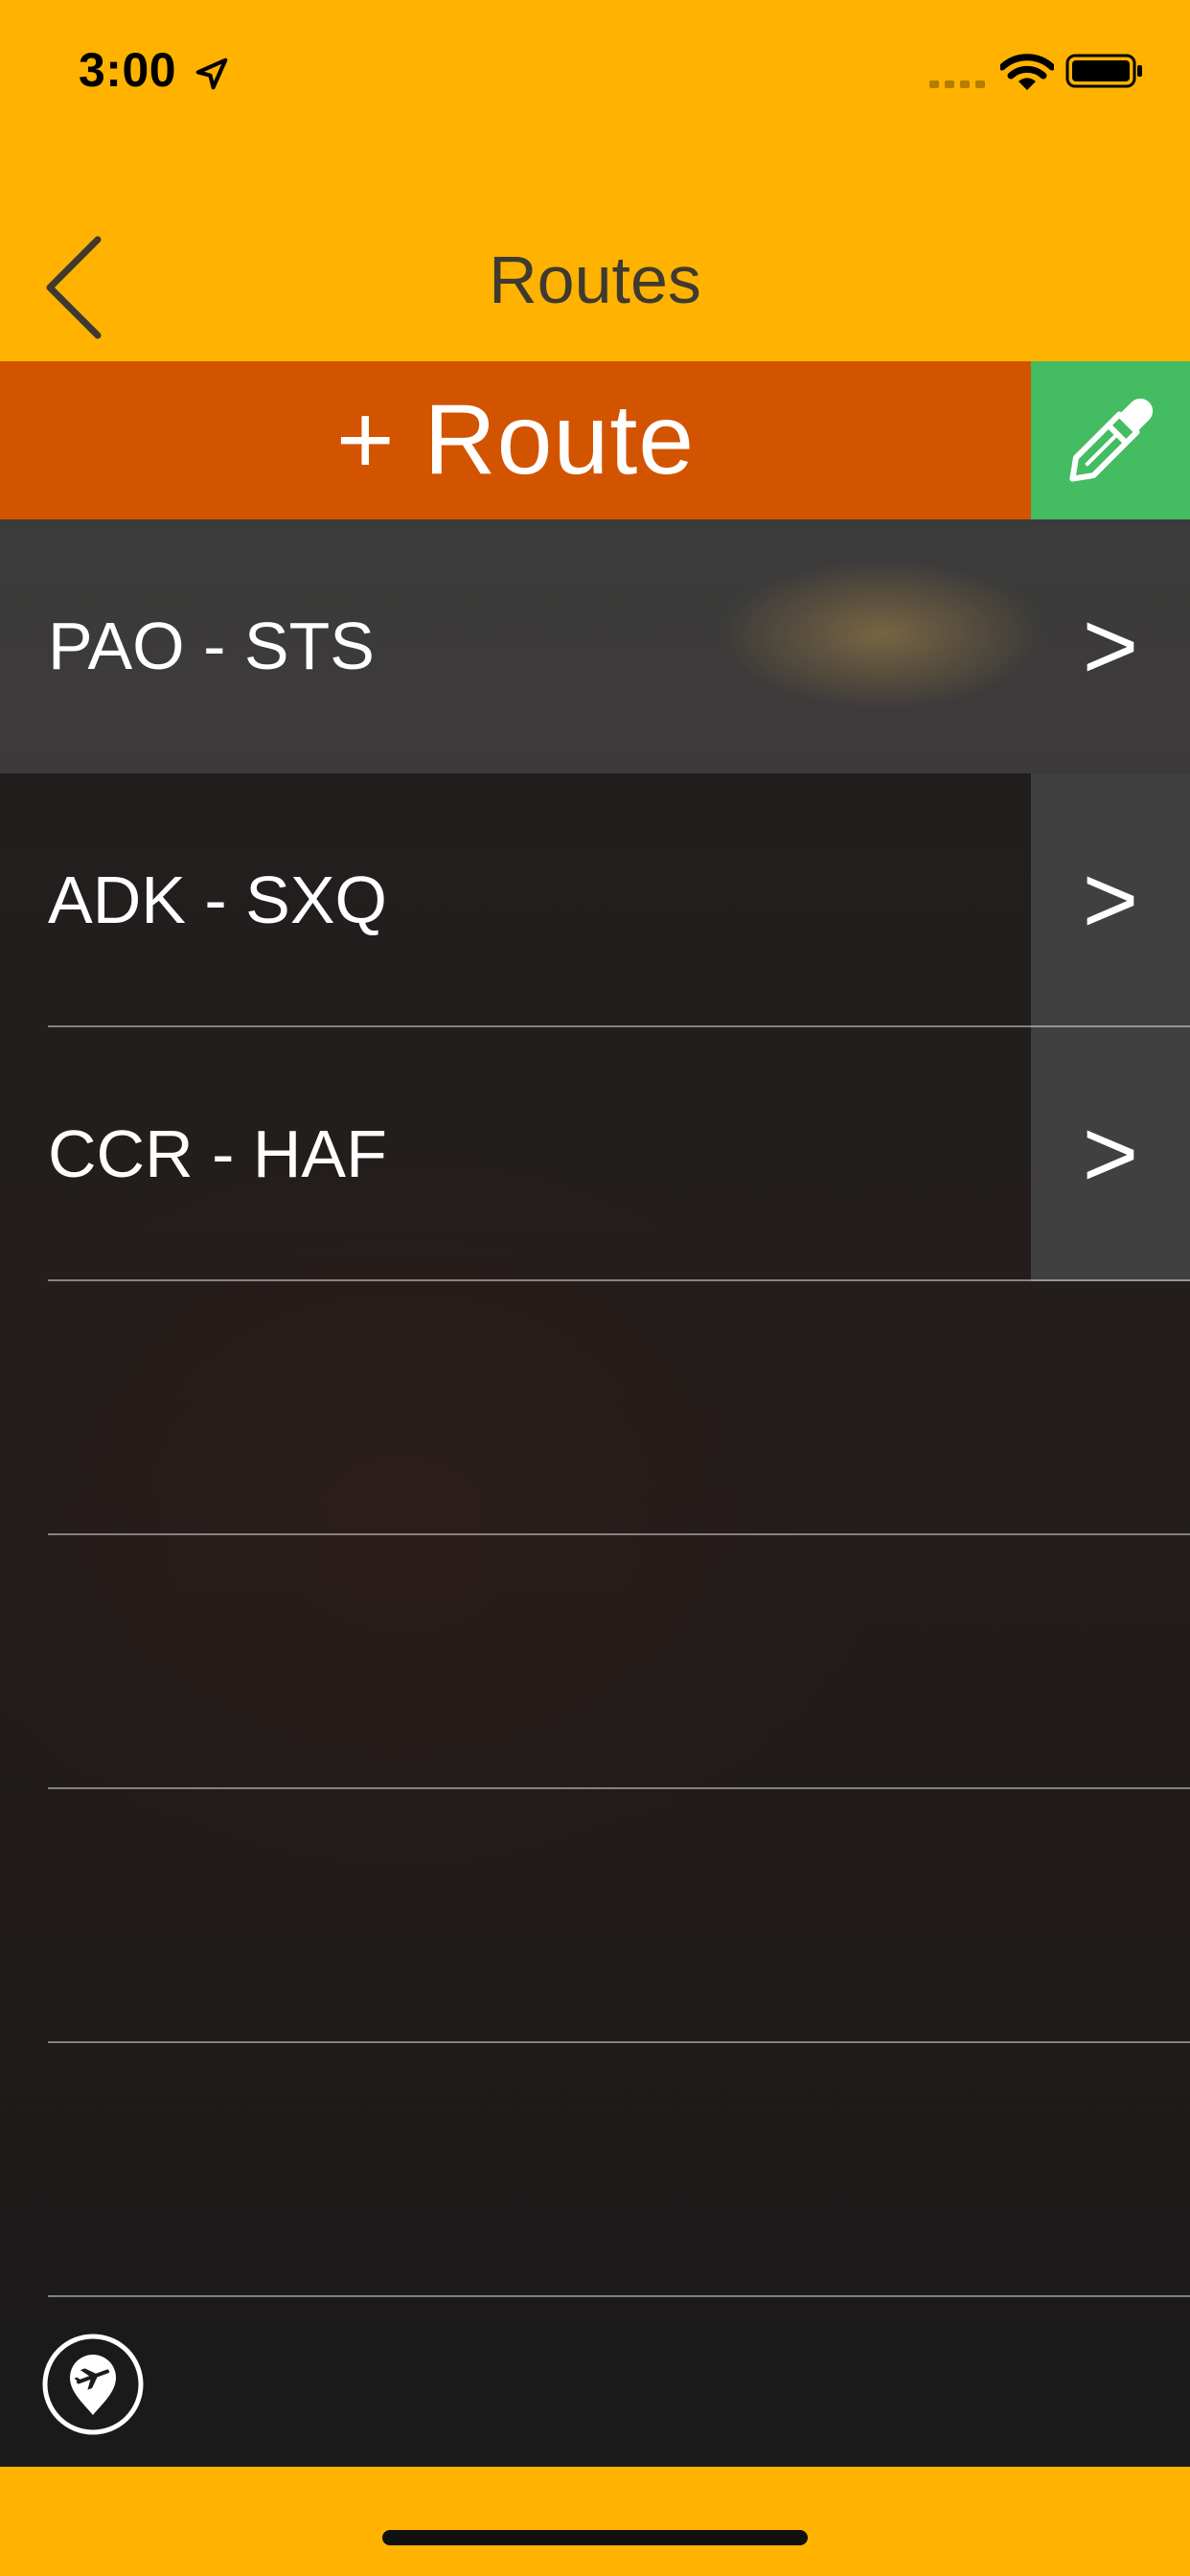  What do you see at coordinates (595, 280) in the screenshot?
I see `page-title: Routes` at bounding box center [595, 280].